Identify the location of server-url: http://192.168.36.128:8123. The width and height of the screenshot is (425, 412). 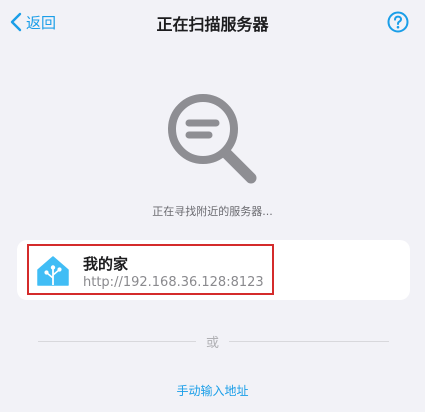
(173, 282).